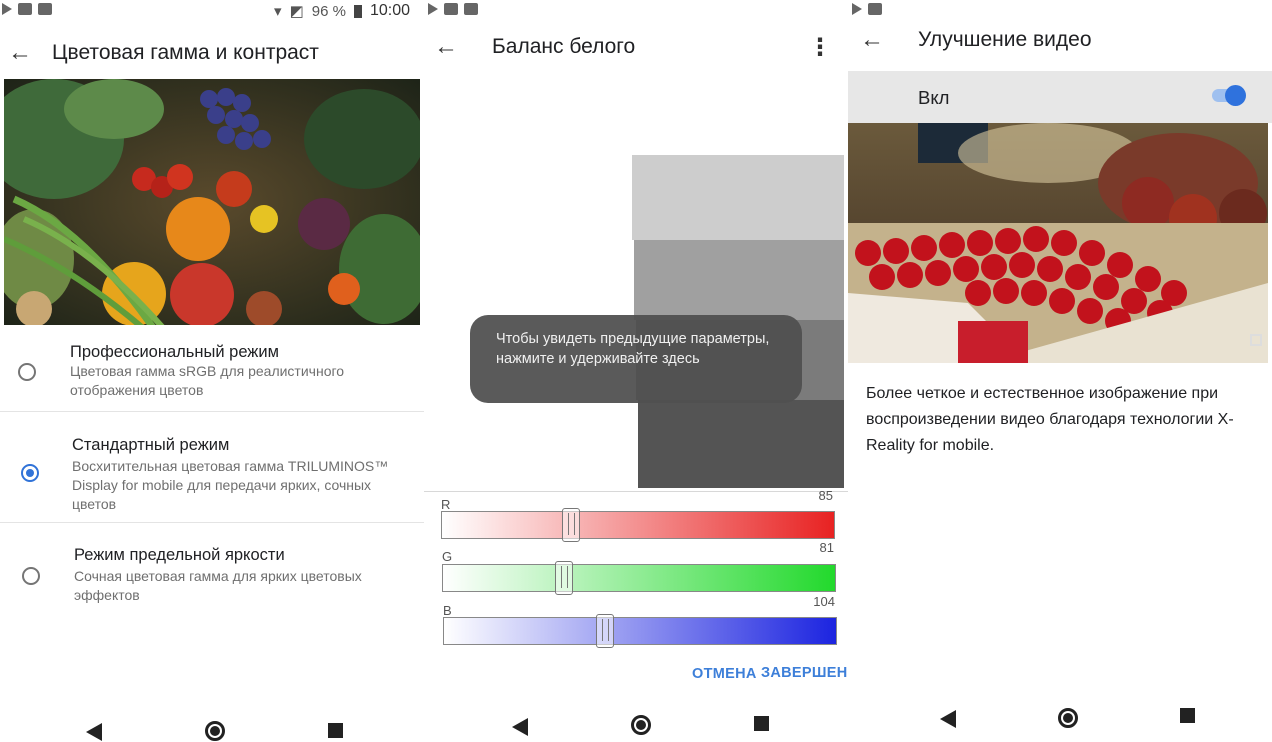 The height and width of the screenshot is (742, 1272). What do you see at coordinates (1060, 97) in the screenshot?
I see `video-enhancement-toggle-row: Вкл` at bounding box center [1060, 97].